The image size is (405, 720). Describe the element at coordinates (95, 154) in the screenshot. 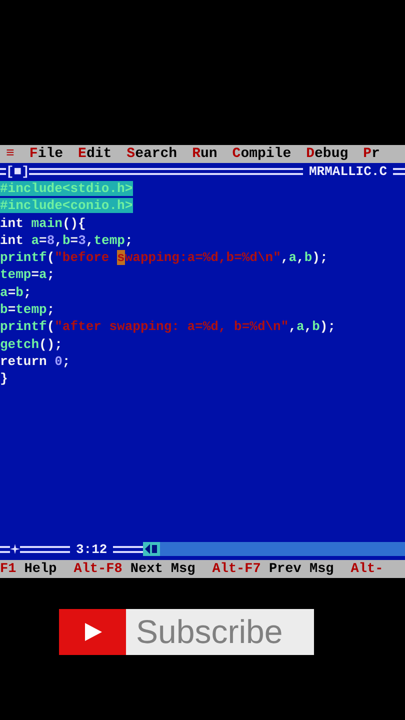

I see `menu-item: Edit` at that location.